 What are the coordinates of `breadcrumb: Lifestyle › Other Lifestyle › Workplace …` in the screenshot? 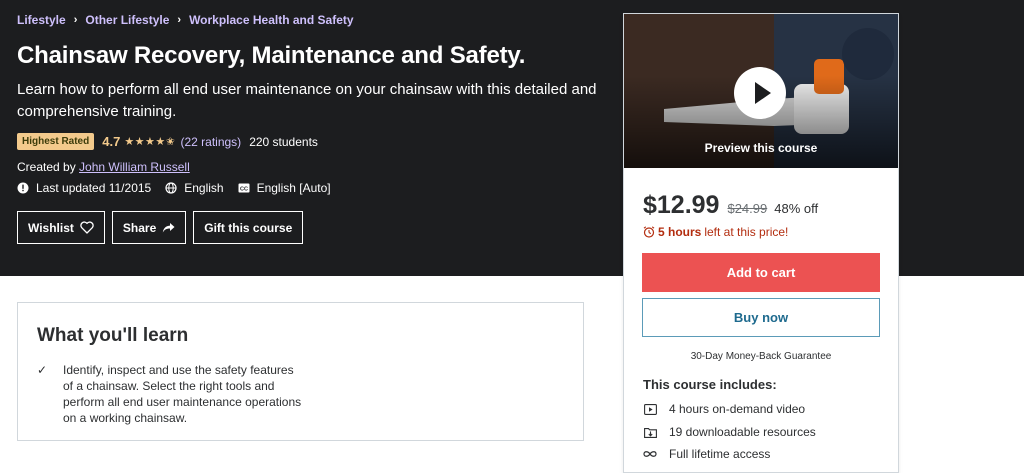 It's located at (185, 20).